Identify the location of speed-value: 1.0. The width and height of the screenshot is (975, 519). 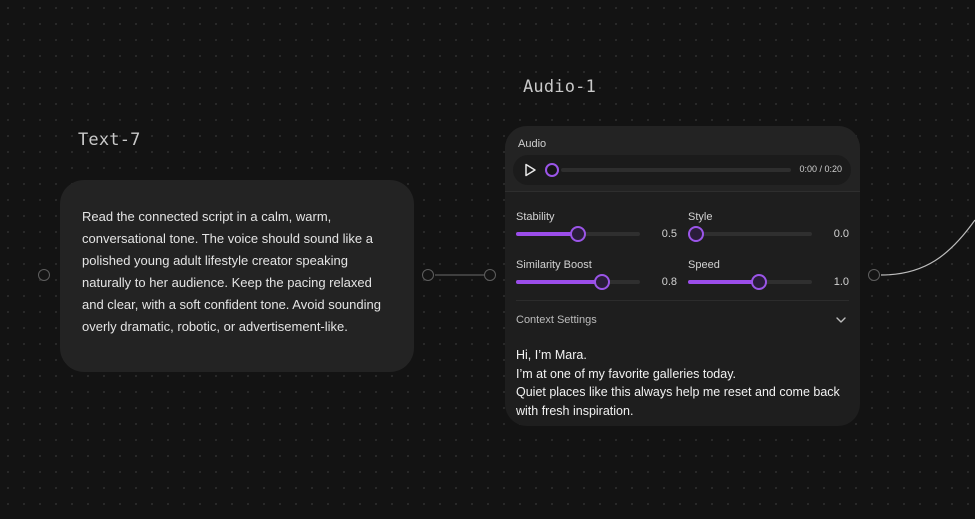
(841, 282).